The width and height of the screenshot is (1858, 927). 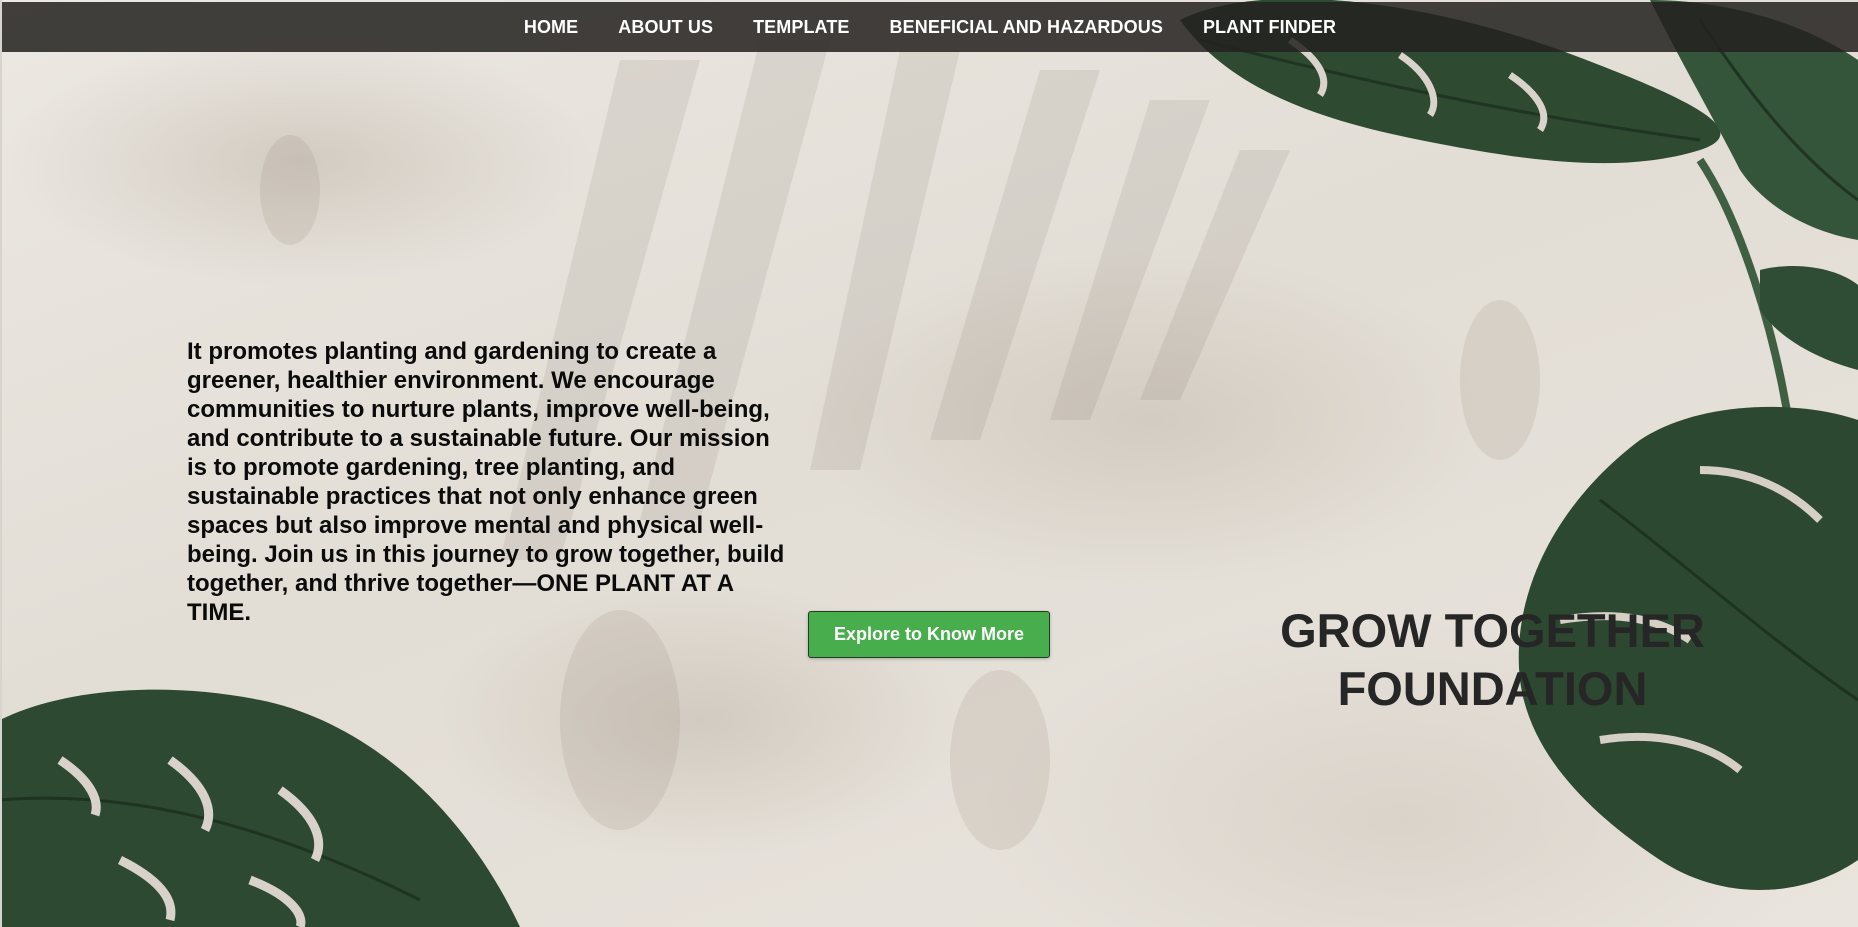 I want to click on nav-item-about-us: ABOUT US, so click(x=665, y=27).